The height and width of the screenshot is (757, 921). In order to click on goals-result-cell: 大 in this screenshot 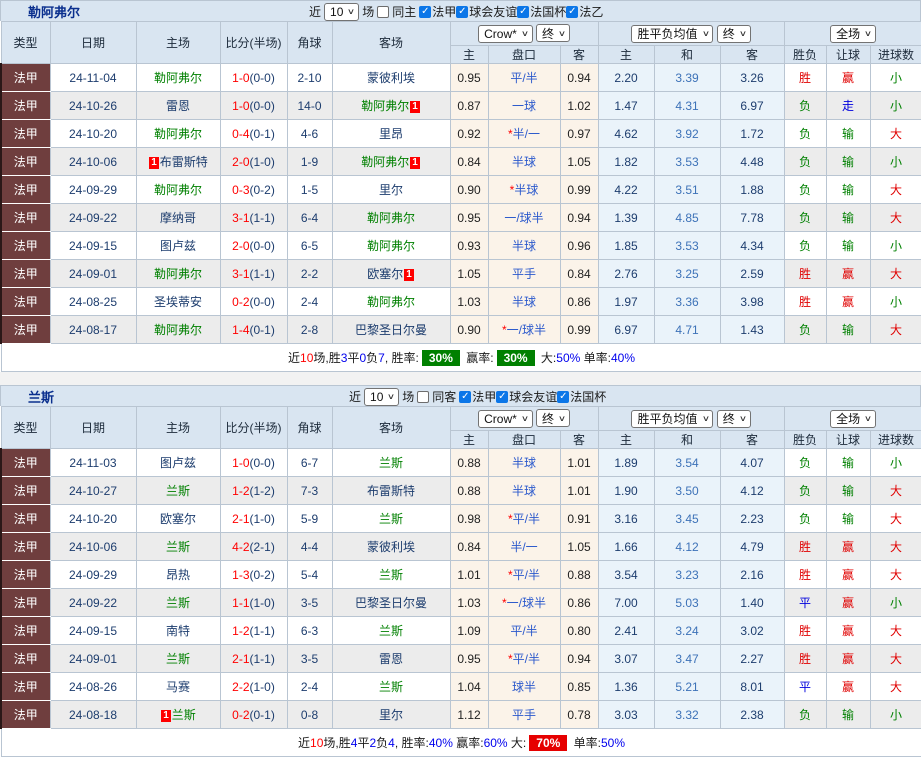, I will do `click(895, 490)`.